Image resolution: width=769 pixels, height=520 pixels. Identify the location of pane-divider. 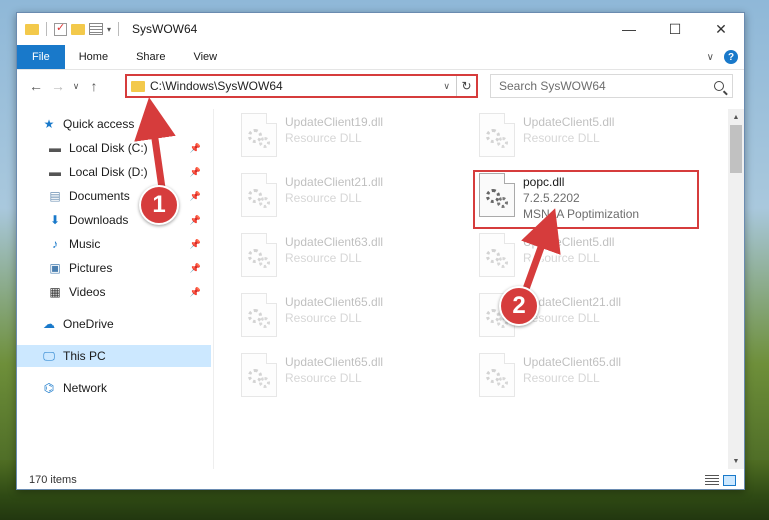
(213, 289).